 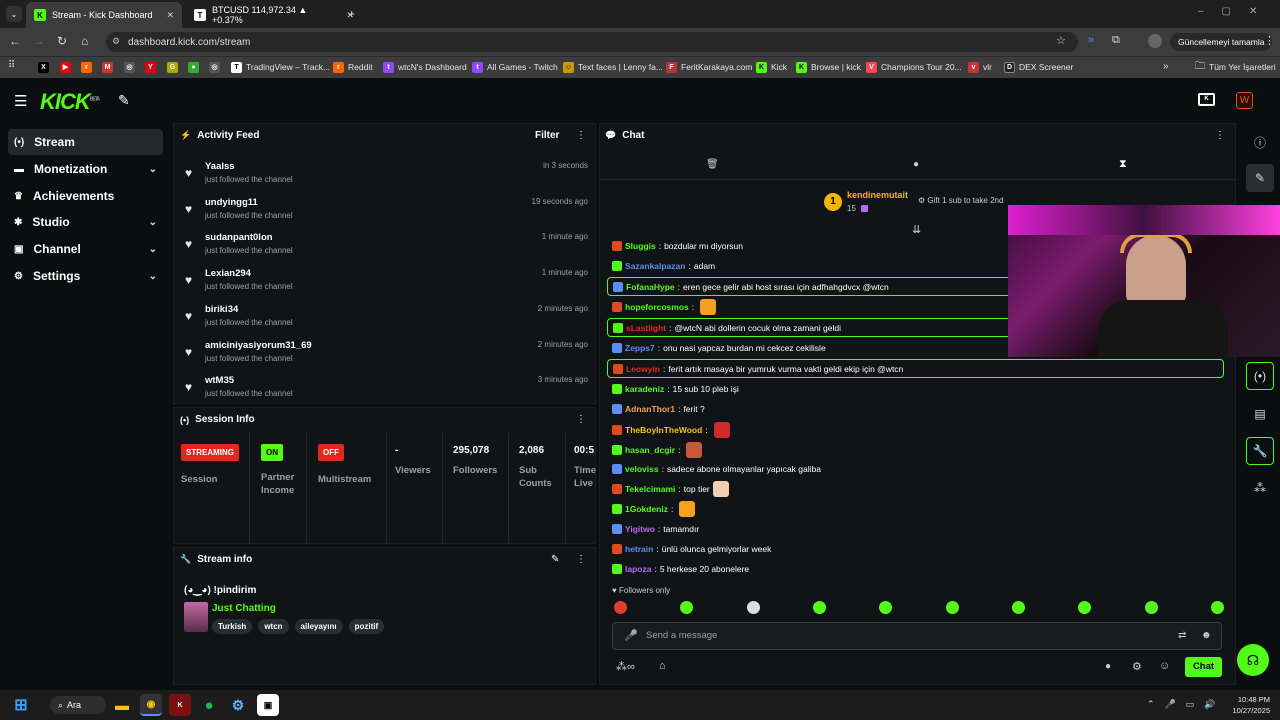 What do you see at coordinates (877, 195) in the screenshot?
I see `top-gifter-name: kendinemutait` at bounding box center [877, 195].